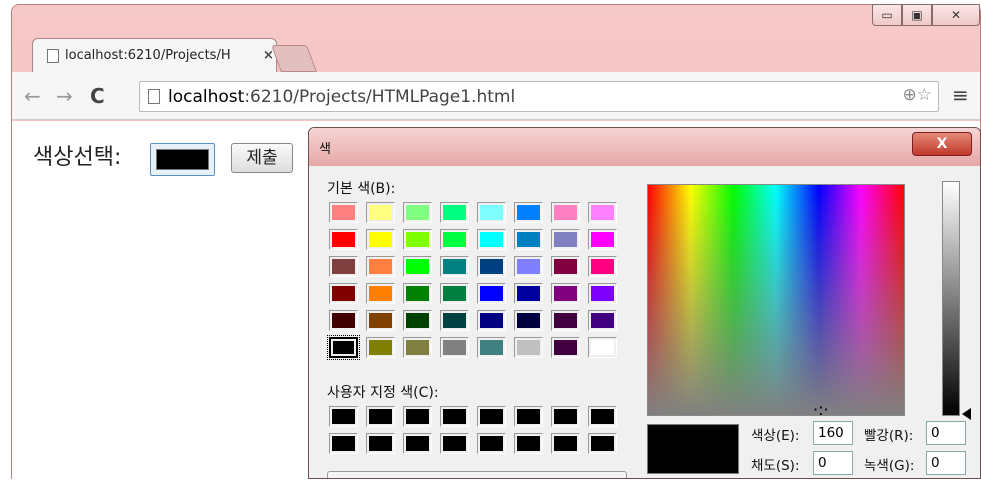 The image size is (981, 481). I want to click on arrow-left-icon: ←, so click(32, 96).